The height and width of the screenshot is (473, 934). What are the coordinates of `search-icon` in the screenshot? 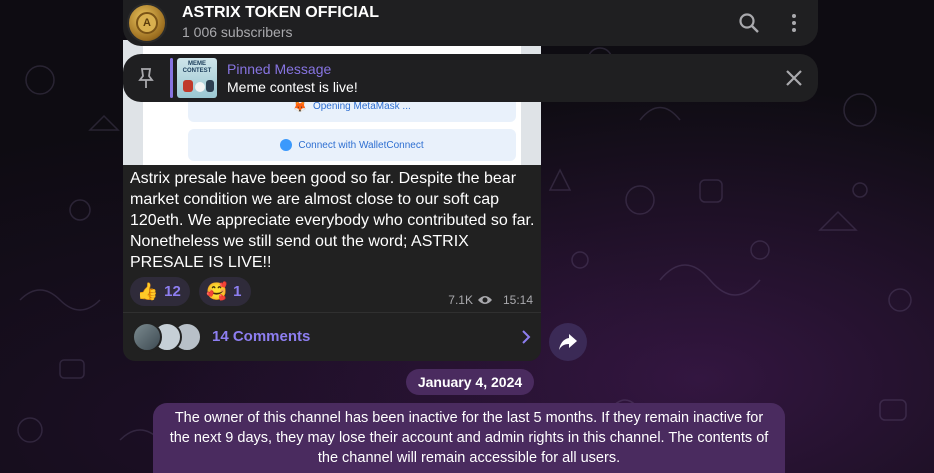 It's located at (749, 23).